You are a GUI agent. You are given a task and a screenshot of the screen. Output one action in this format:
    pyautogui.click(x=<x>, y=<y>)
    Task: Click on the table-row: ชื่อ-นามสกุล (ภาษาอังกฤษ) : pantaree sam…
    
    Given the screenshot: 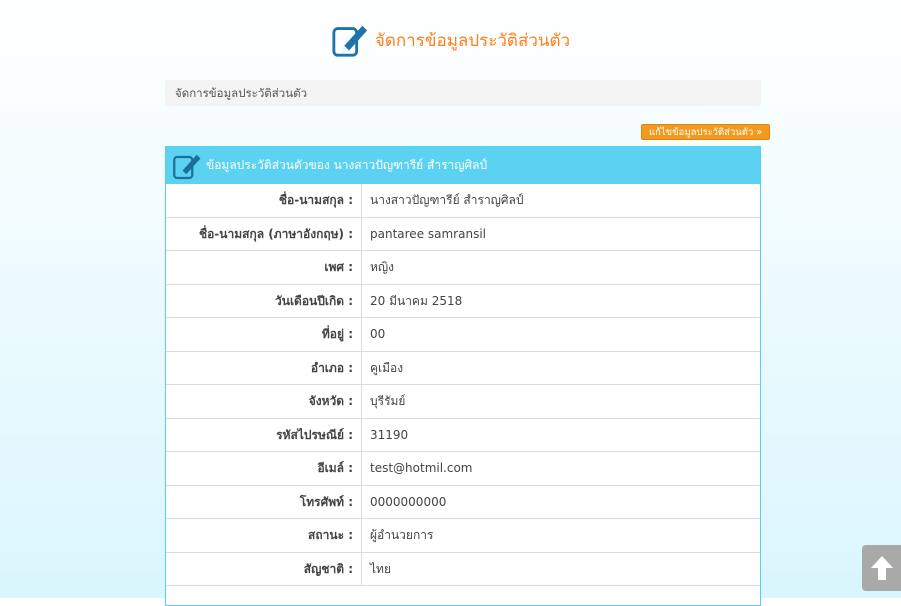 What is the action you would take?
    pyautogui.click(x=463, y=234)
    